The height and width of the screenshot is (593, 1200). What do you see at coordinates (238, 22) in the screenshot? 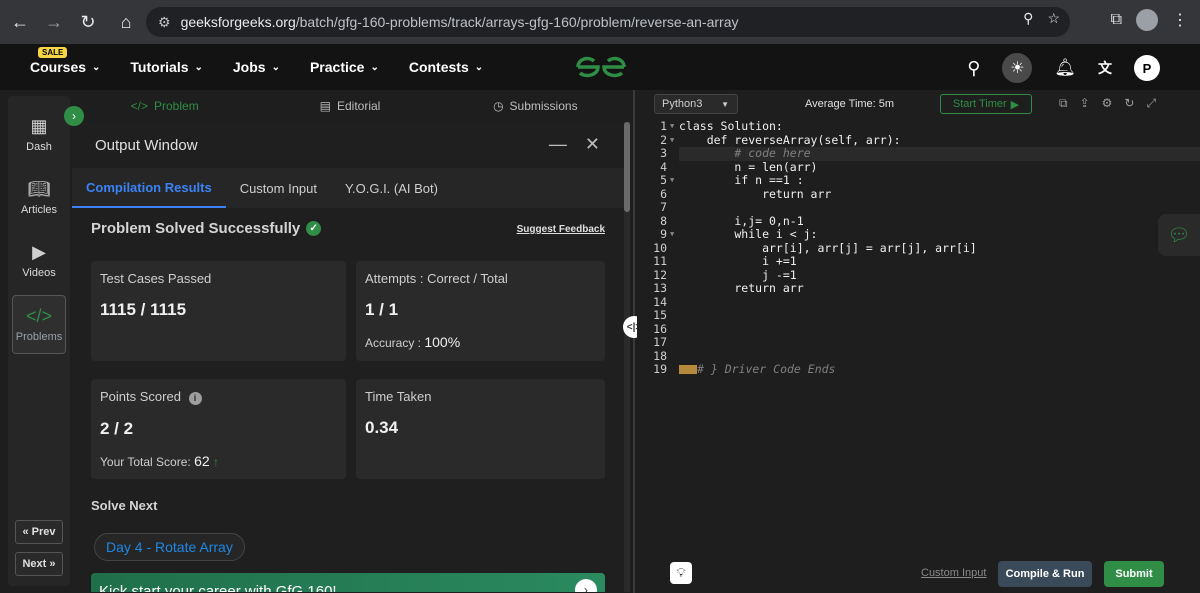
I see `url-host: geeksforgeeks.org` at bounding box center [238, 22].